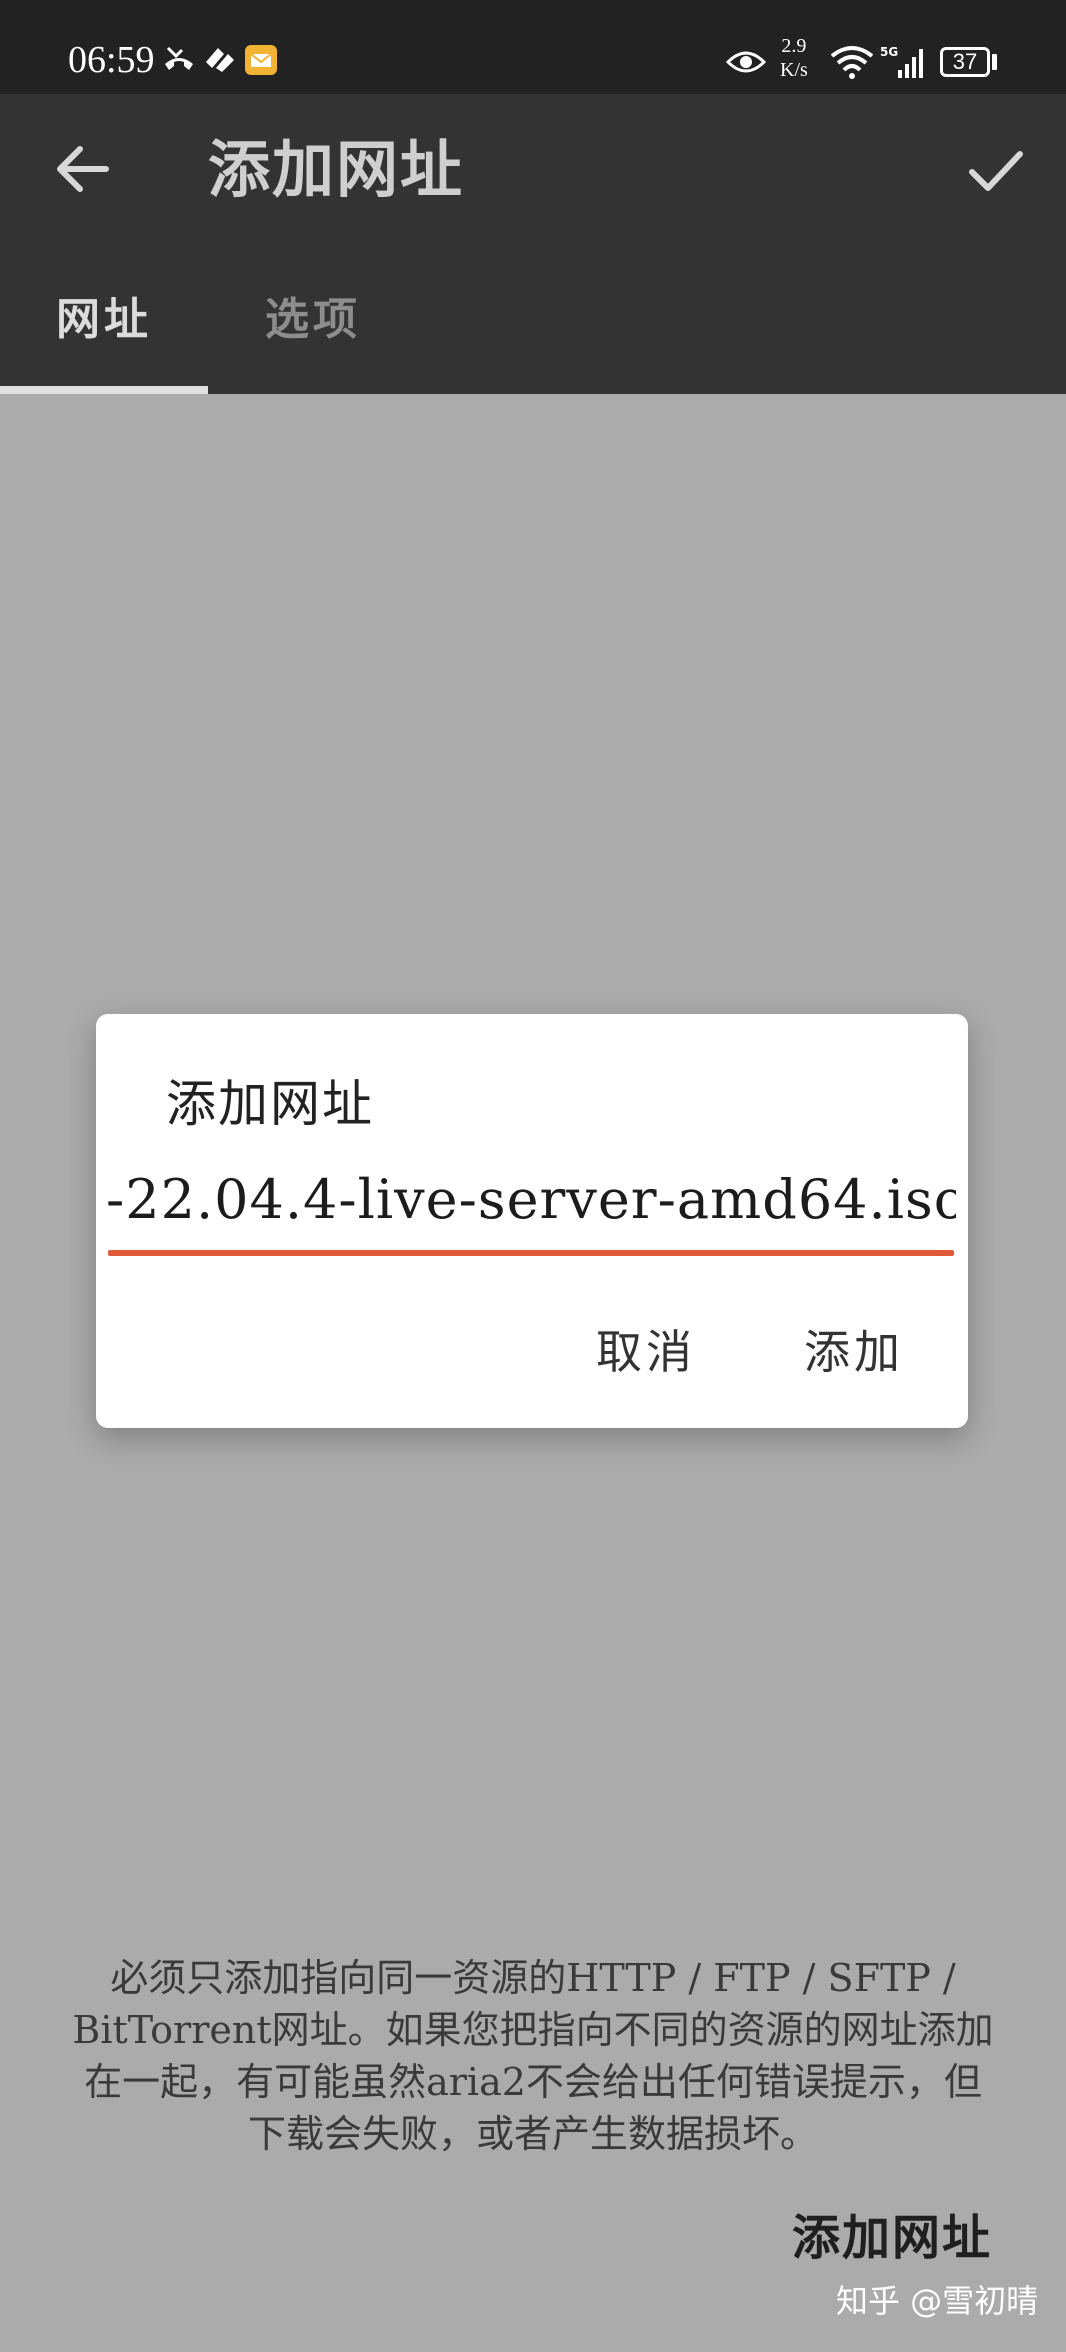  I want to click on dialog-title: 添加网址, so click(270, 1104).